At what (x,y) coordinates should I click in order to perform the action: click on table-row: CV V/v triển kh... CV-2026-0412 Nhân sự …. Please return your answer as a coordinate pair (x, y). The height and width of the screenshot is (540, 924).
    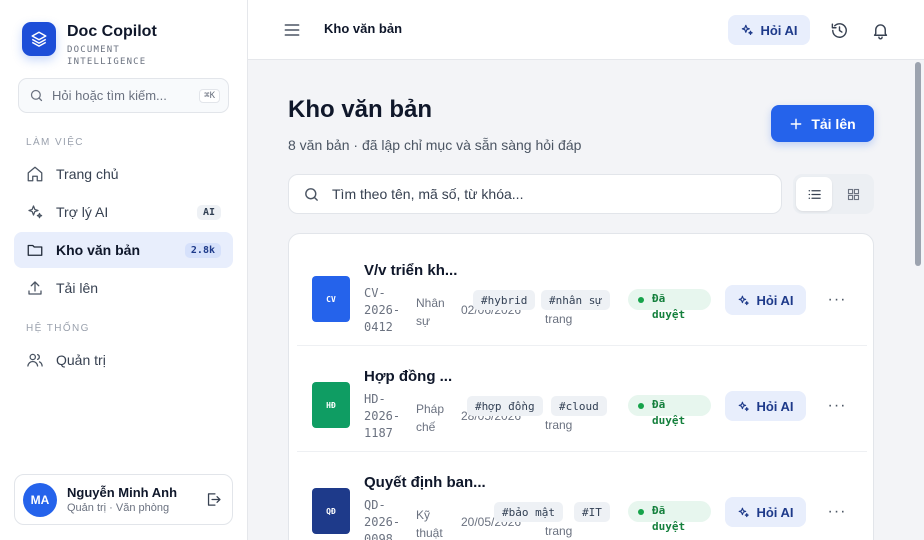
    Looking at the image, I should click on (582, 293).